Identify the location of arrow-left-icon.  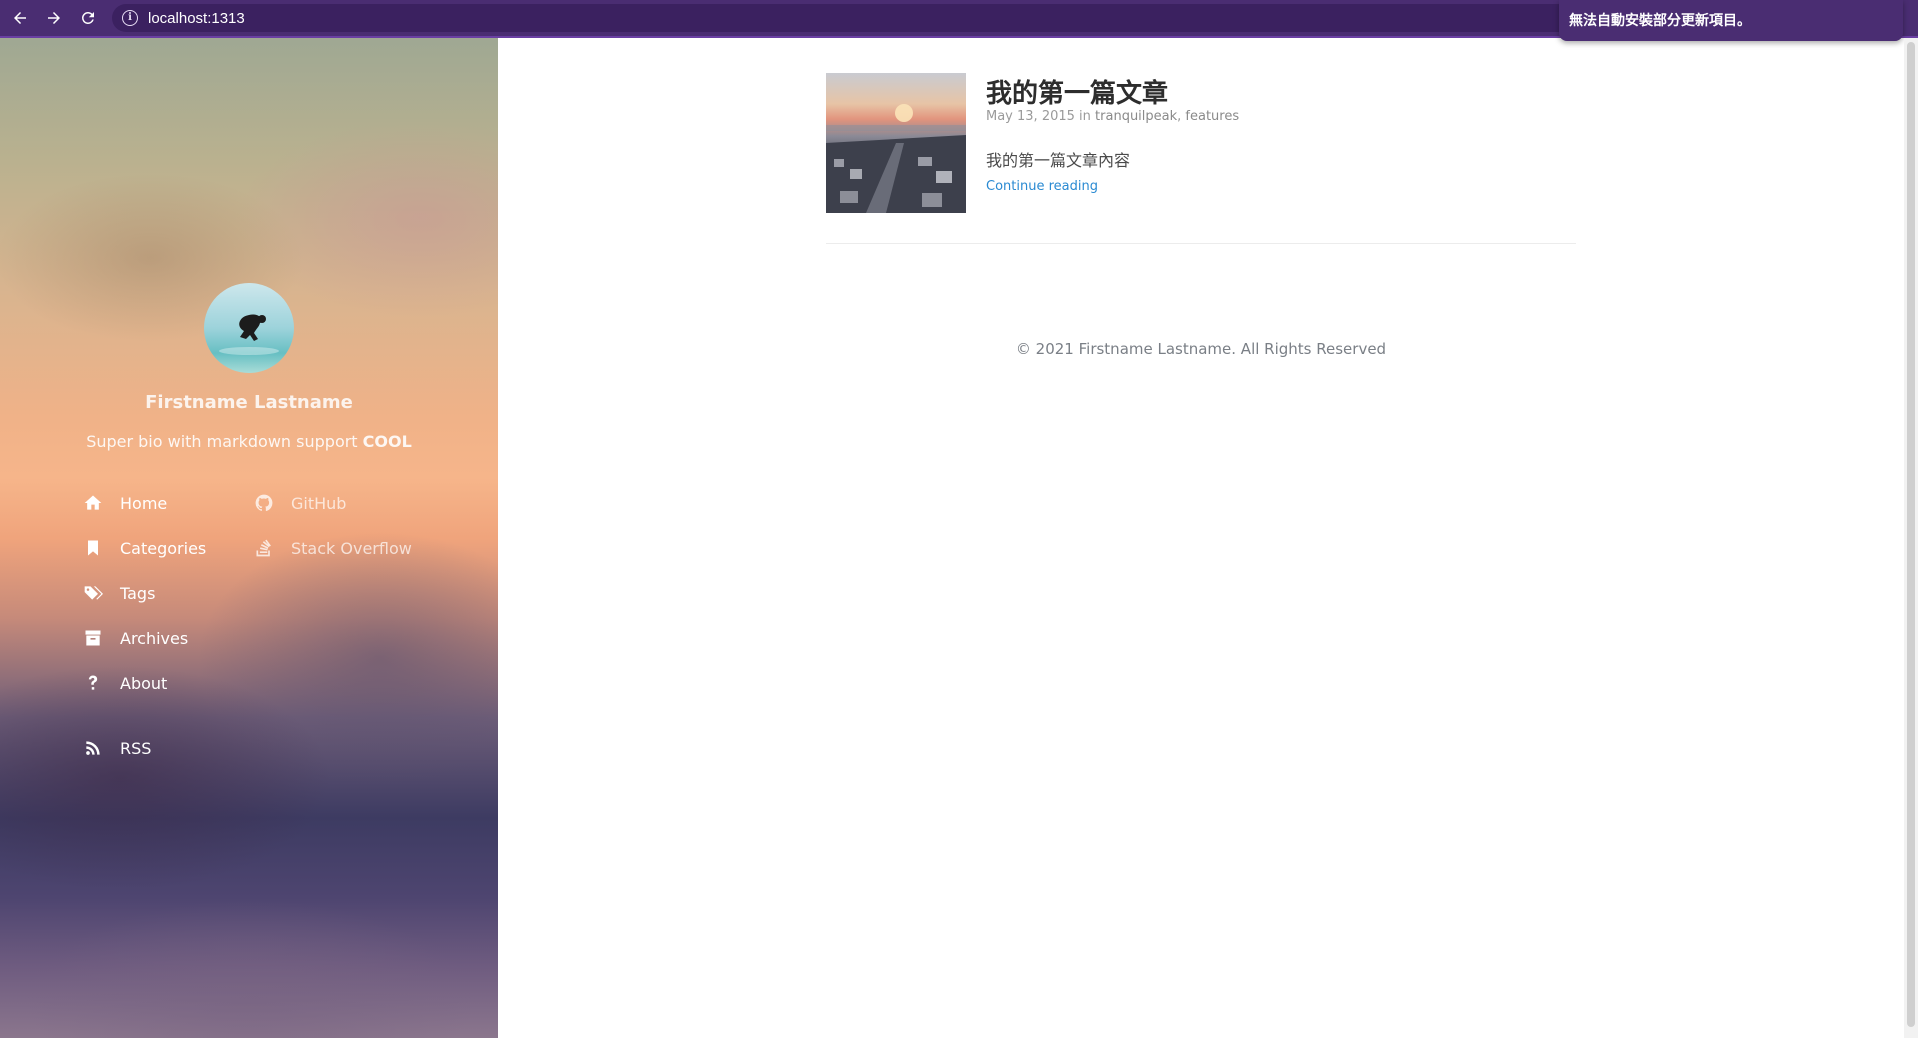
(20, 18).